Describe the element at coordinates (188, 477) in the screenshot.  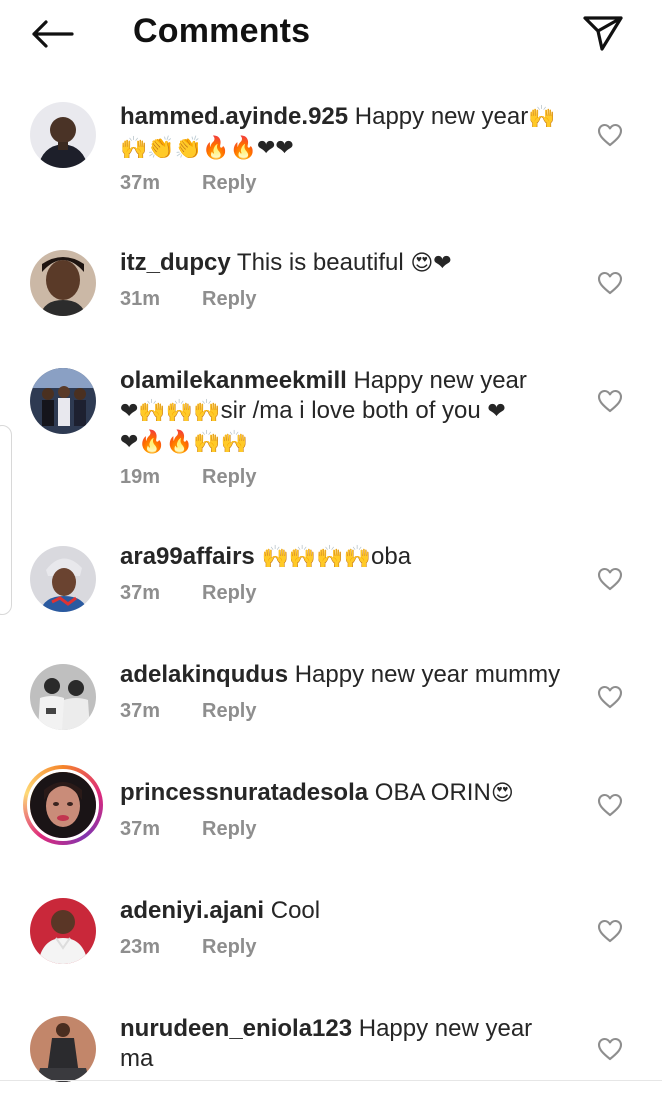
I see `comment-meta: 19m Reply` at that location.